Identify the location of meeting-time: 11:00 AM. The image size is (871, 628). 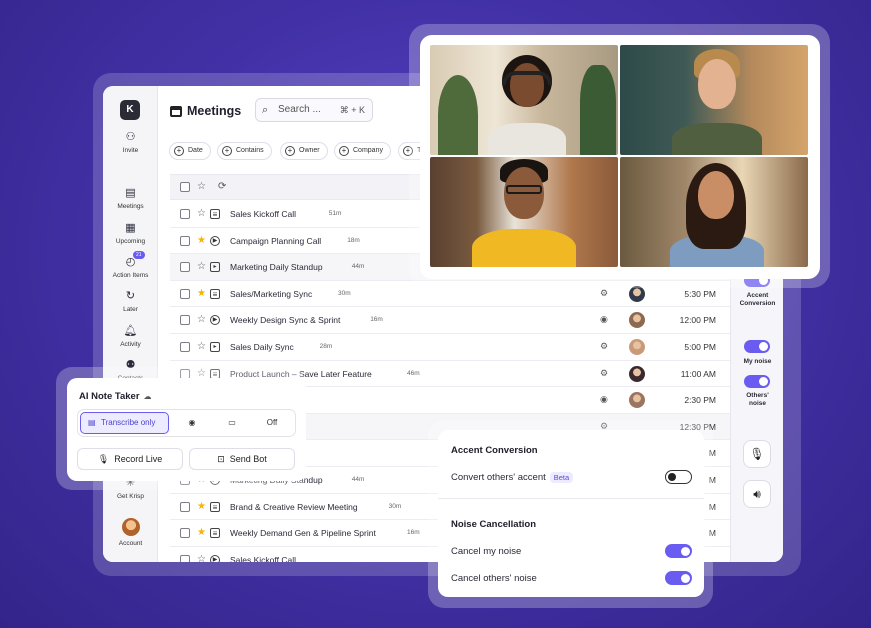
(698, 373).